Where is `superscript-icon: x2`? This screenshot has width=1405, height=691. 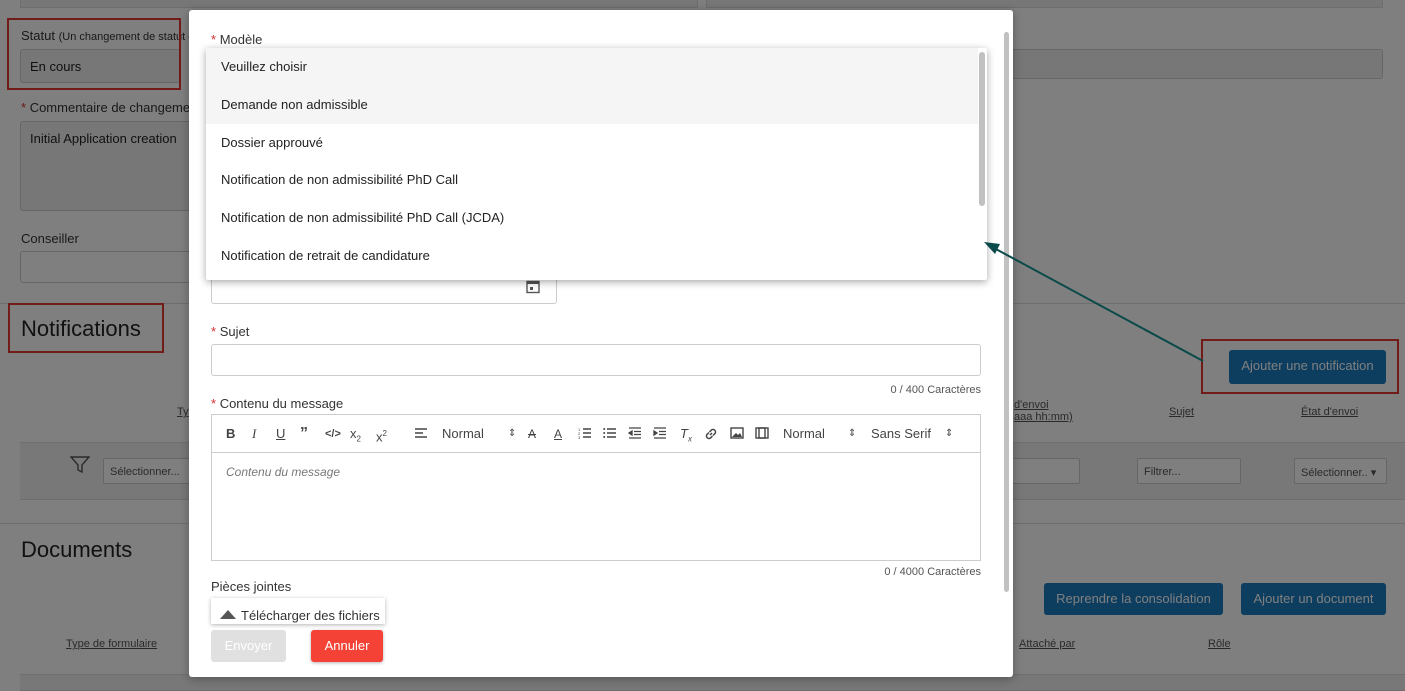
superscript-icon: x2 is located at coordinates (381, 435).